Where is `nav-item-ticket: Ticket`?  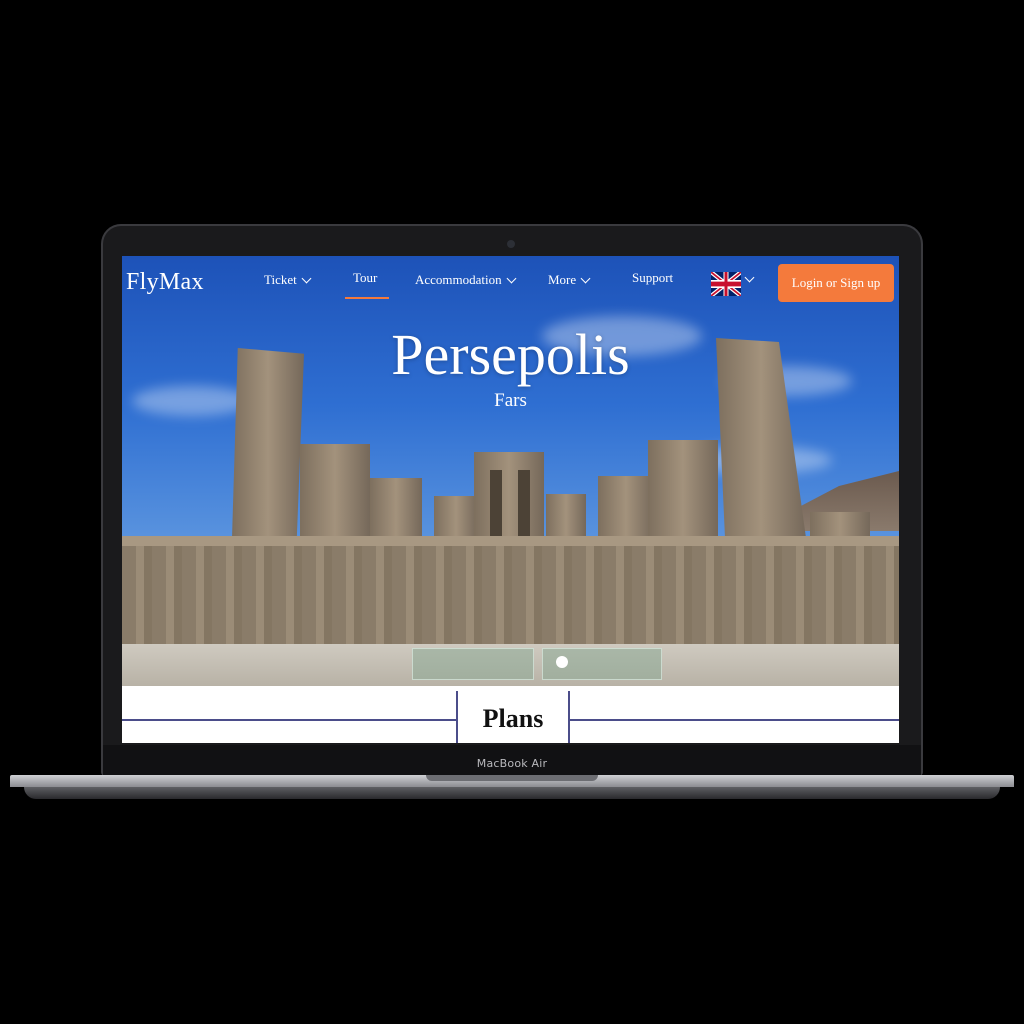 nav-item-ticket: Ticket is located at coordinates (288, 280).